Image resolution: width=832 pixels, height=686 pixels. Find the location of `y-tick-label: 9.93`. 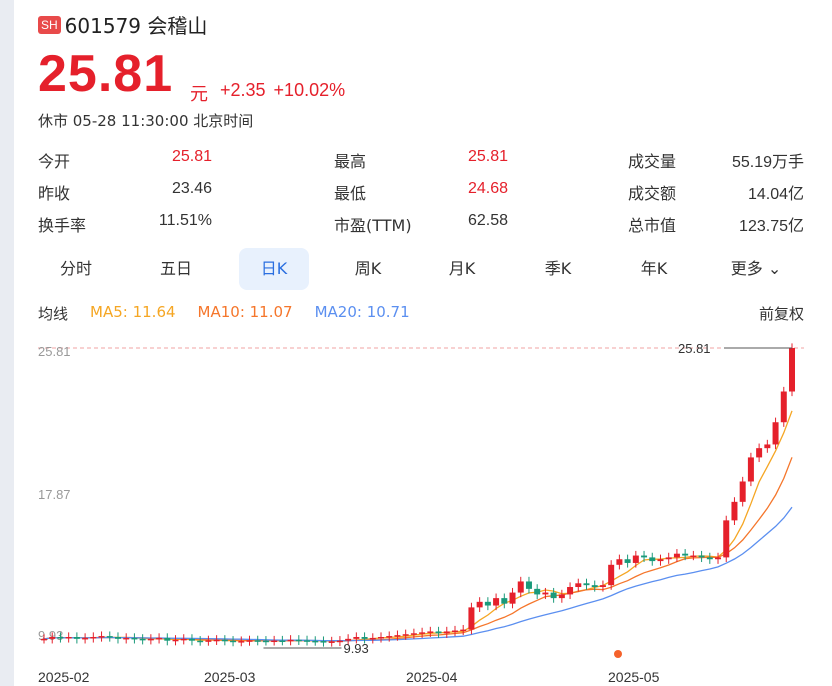

y-tick-label: 9.93 is located at coordinates (50, 635).